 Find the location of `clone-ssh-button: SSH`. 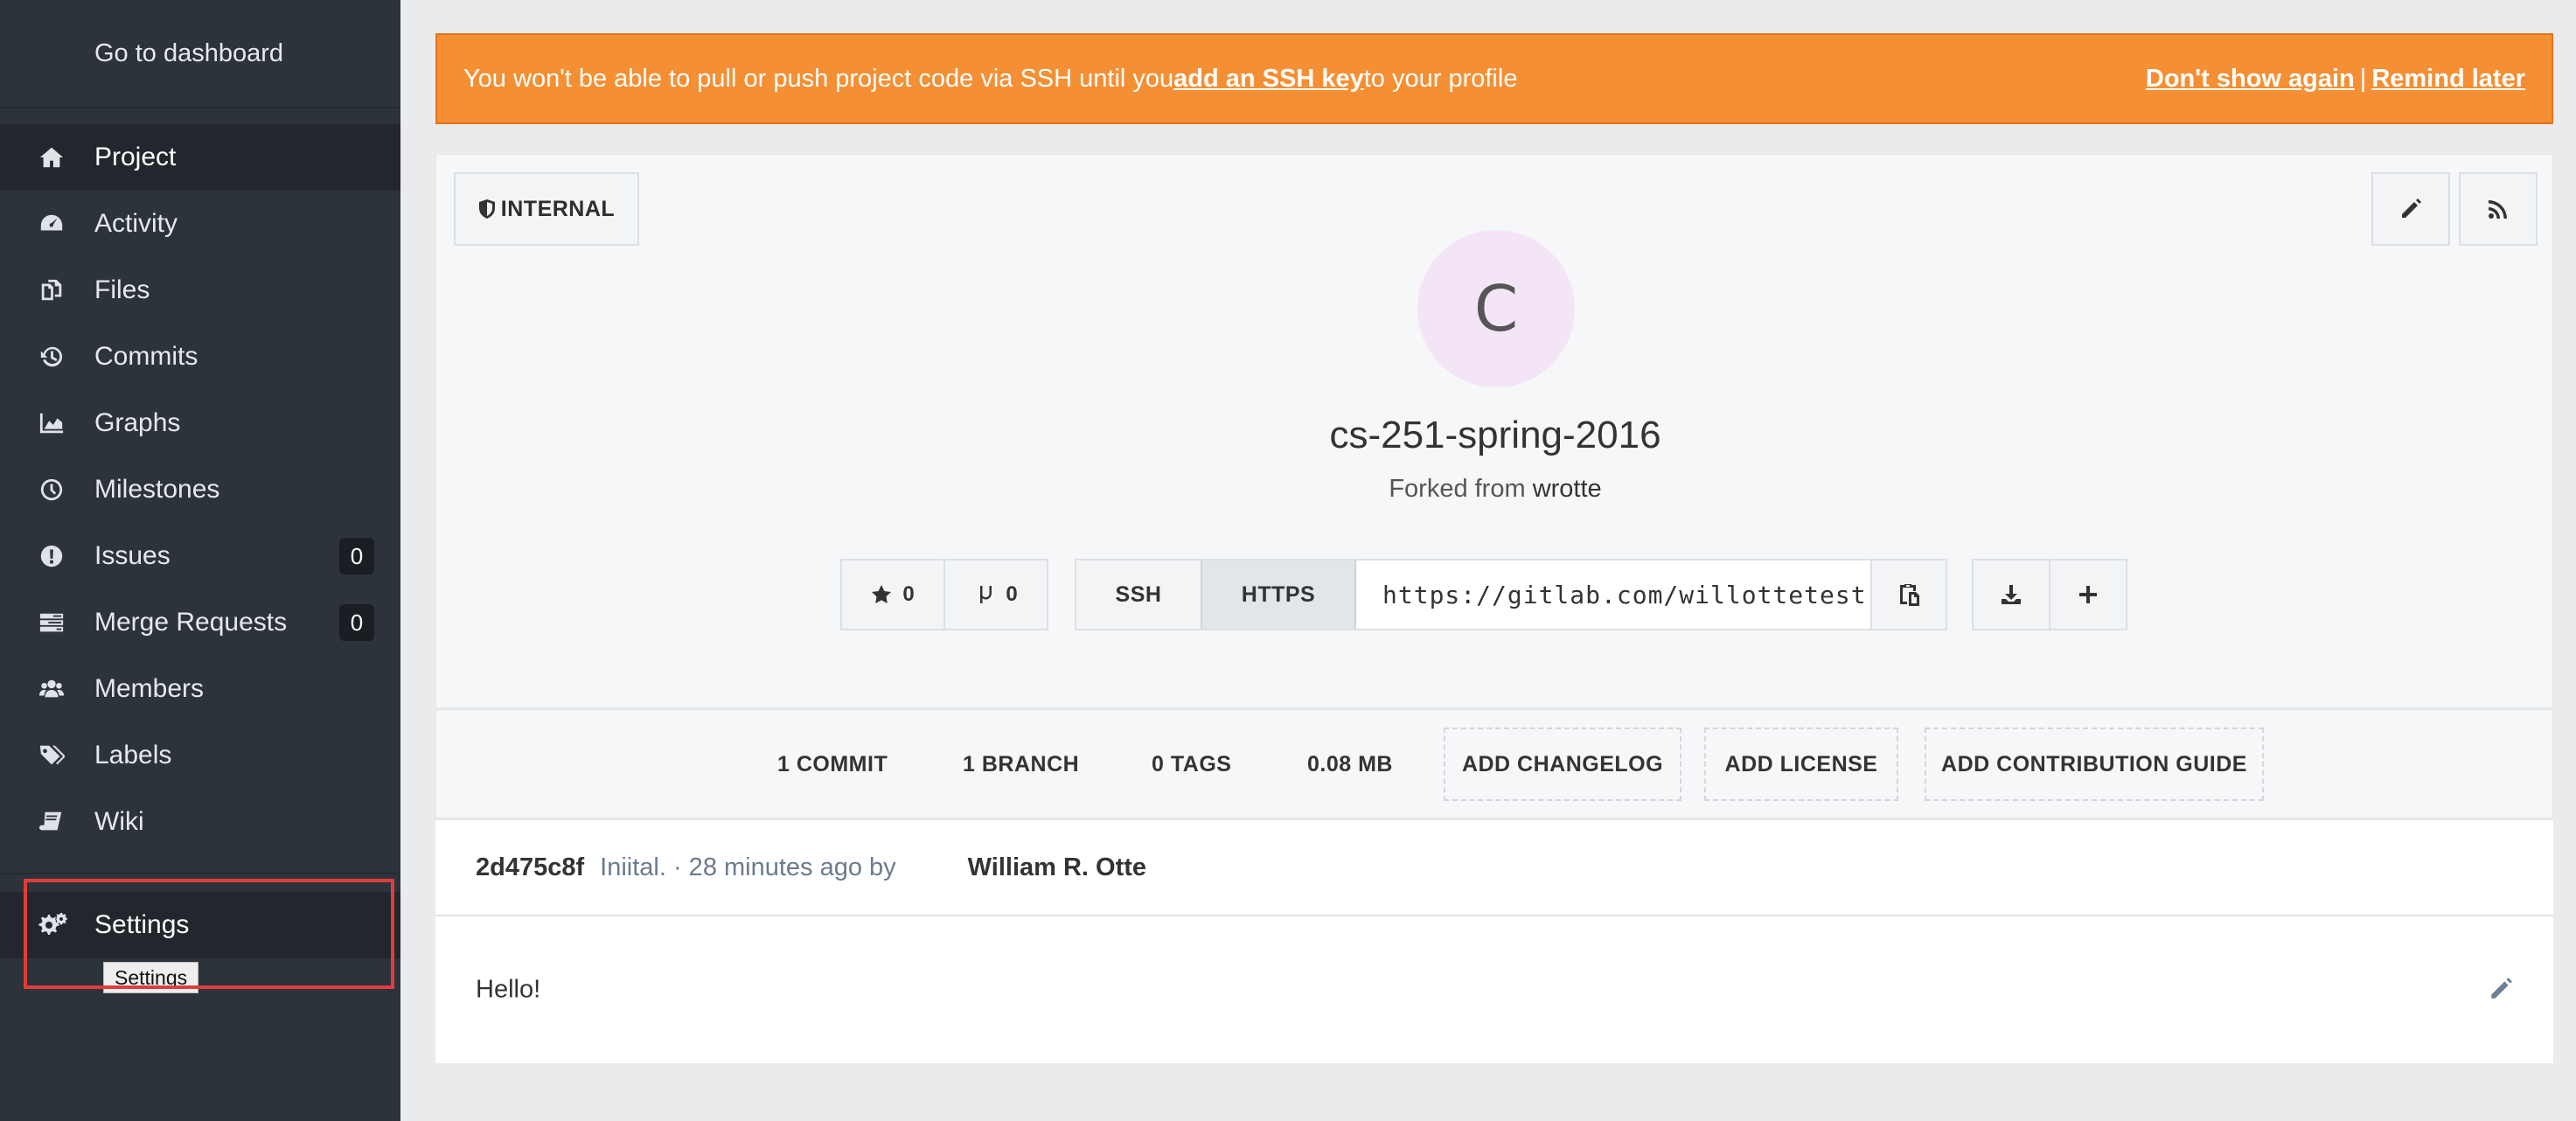

clone-ssh-button: SSH is located at coordinates (1138, 594).